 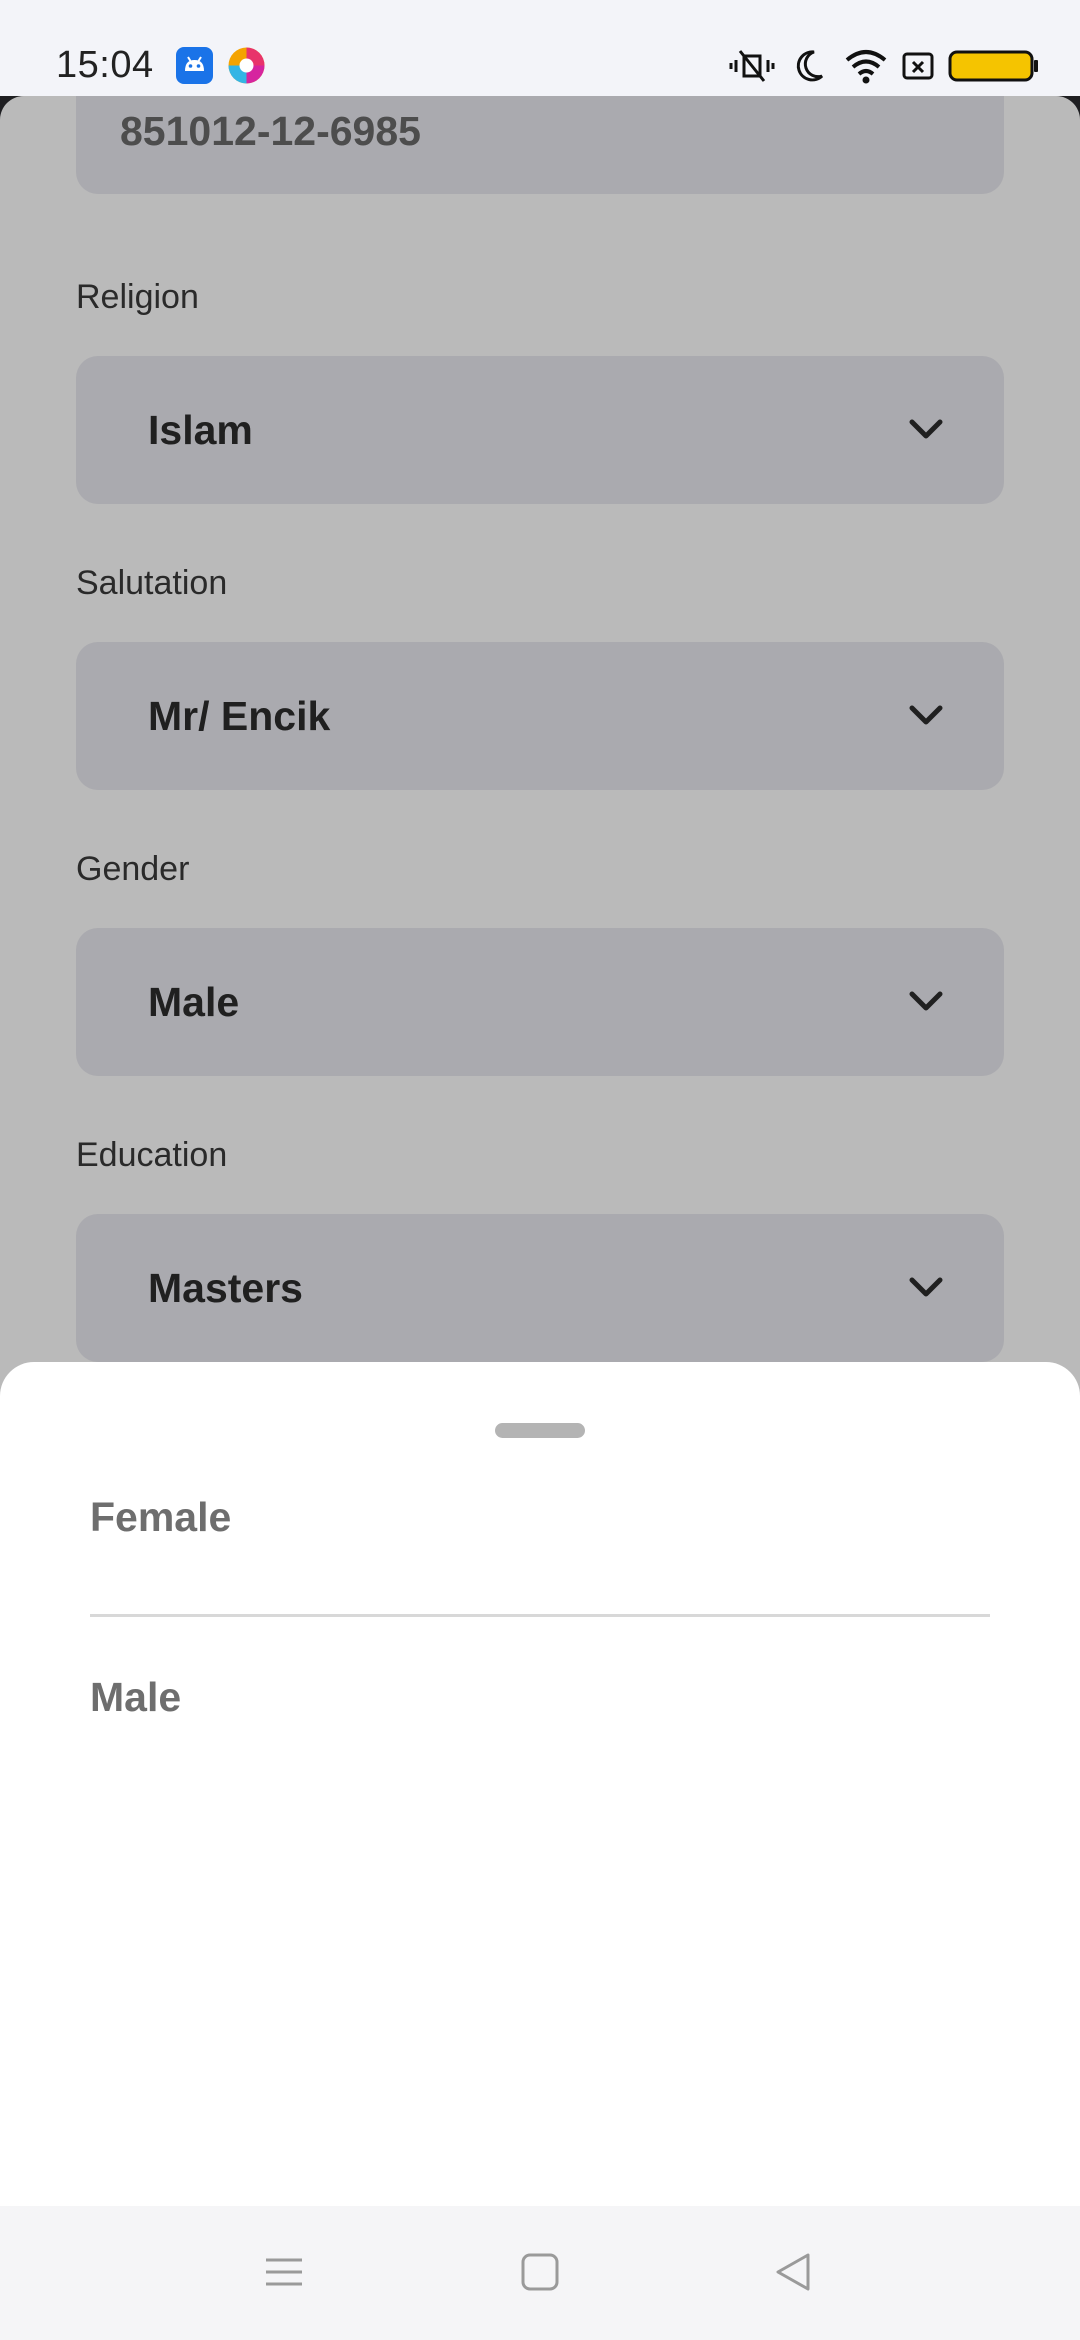 What do you see at coordinates (284, 2272) in the screenshot?
I see `menu-icon` at bounding box center [284, 2272].